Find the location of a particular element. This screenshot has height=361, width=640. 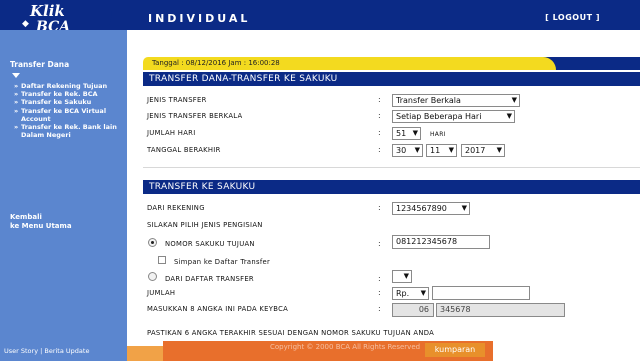

tanggal-day-select: 30 ▼ is located at coordinates (407, 150).